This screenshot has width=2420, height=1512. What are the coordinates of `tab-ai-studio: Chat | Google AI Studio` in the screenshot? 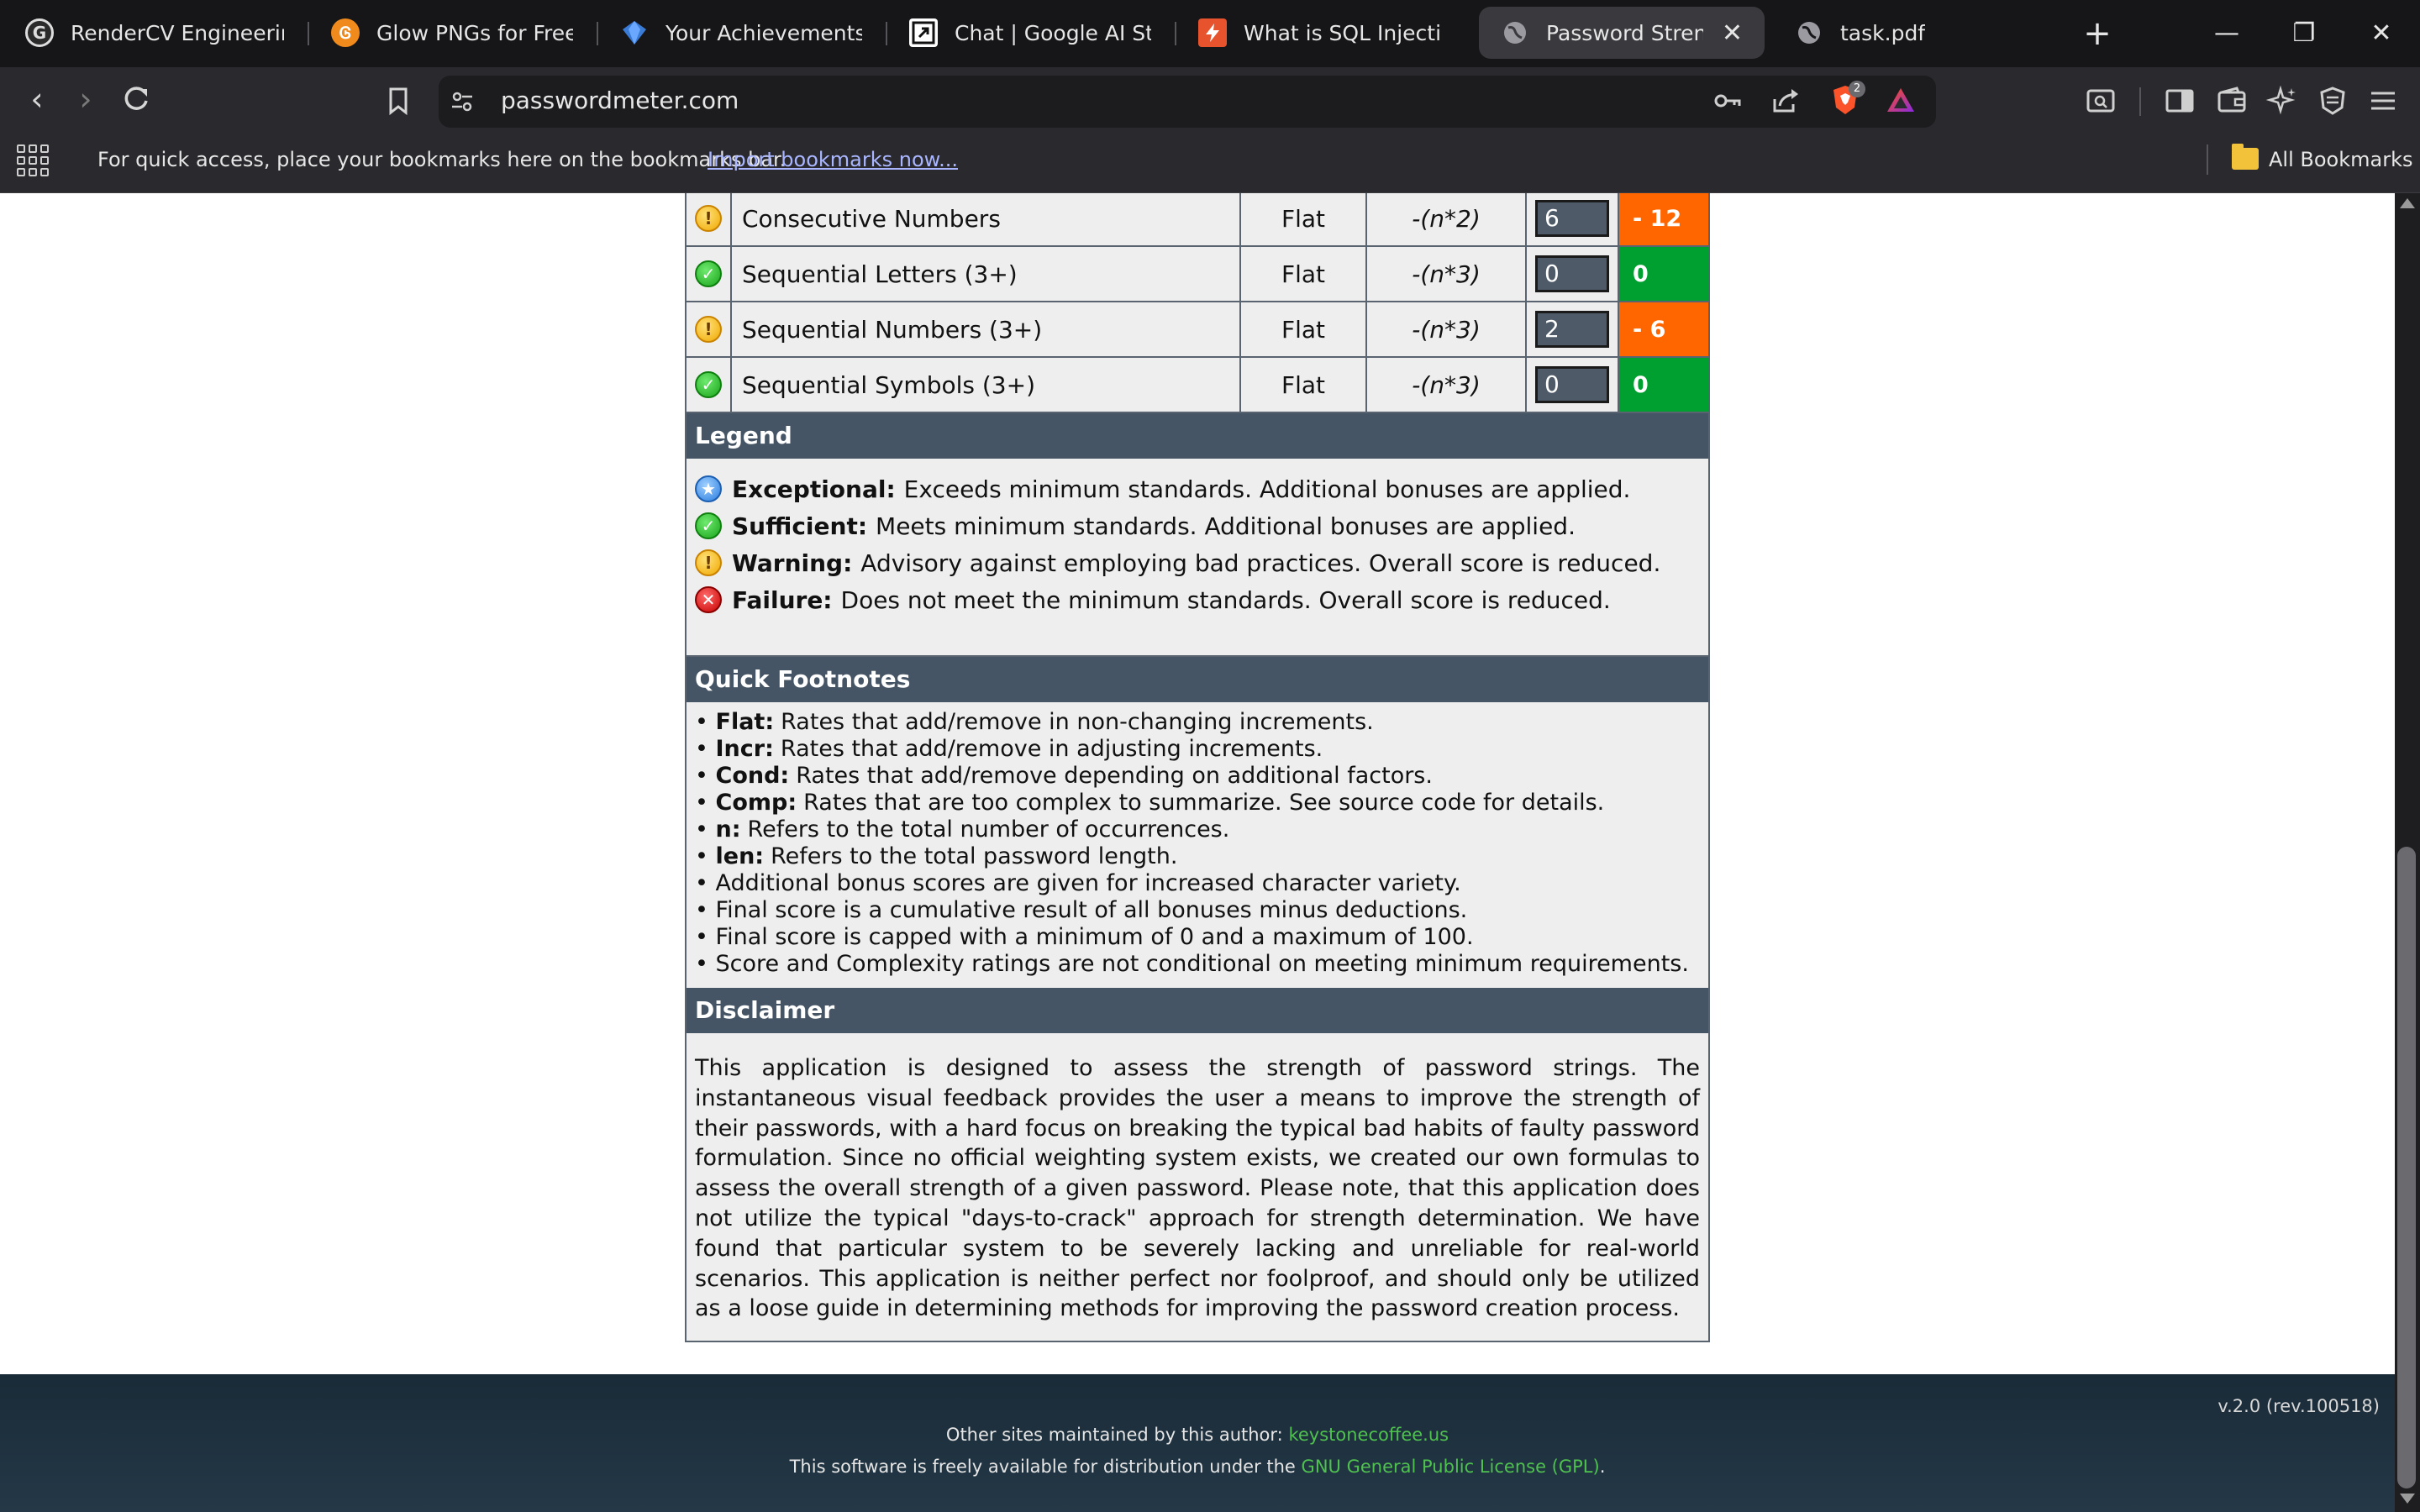 It's located at (1030, 33).